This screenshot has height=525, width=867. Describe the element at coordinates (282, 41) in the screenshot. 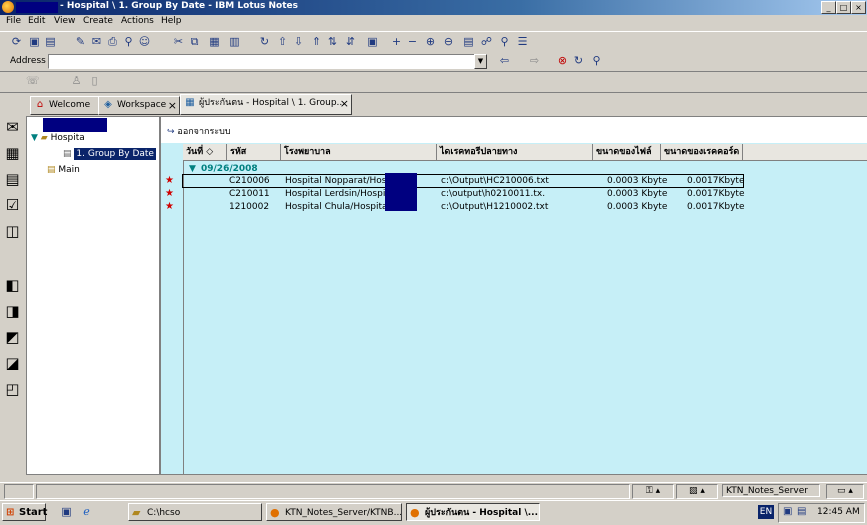

I see `up-arrow-icon: ⇧` at that location.